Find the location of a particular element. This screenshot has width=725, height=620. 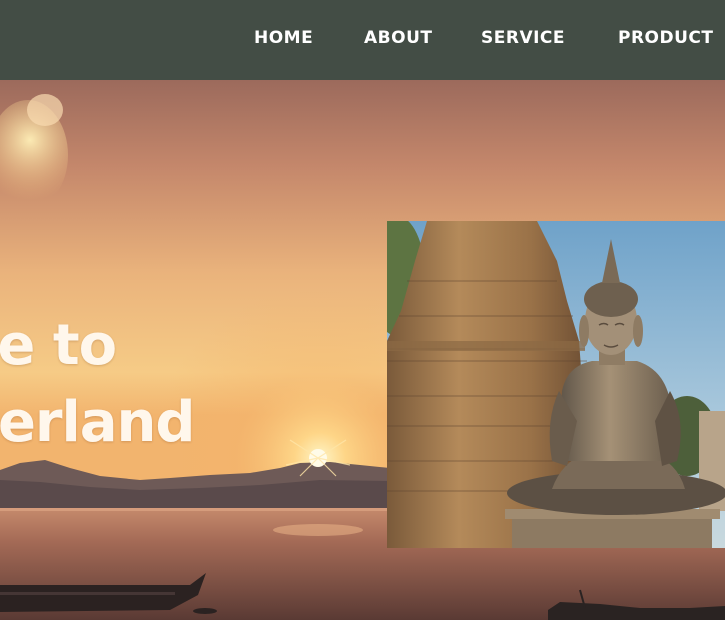

hero-headline-line-1: me to is located at coordinates (58, 345).